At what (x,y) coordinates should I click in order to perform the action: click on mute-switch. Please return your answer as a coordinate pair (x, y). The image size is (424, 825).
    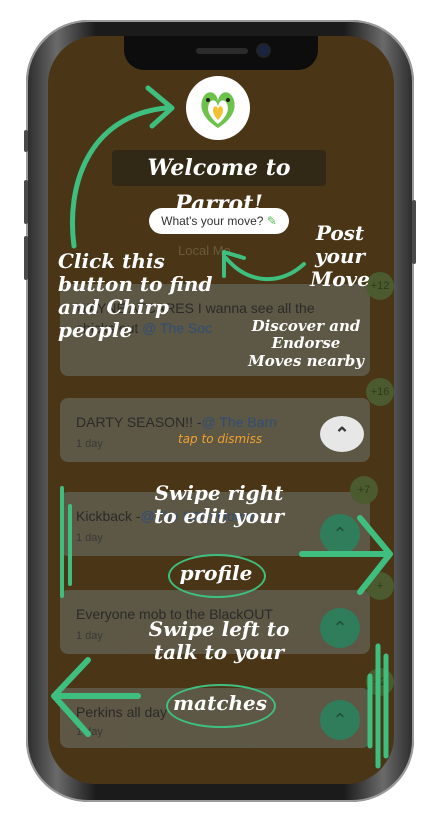
    Looking at the image, I should click on (26, 141).